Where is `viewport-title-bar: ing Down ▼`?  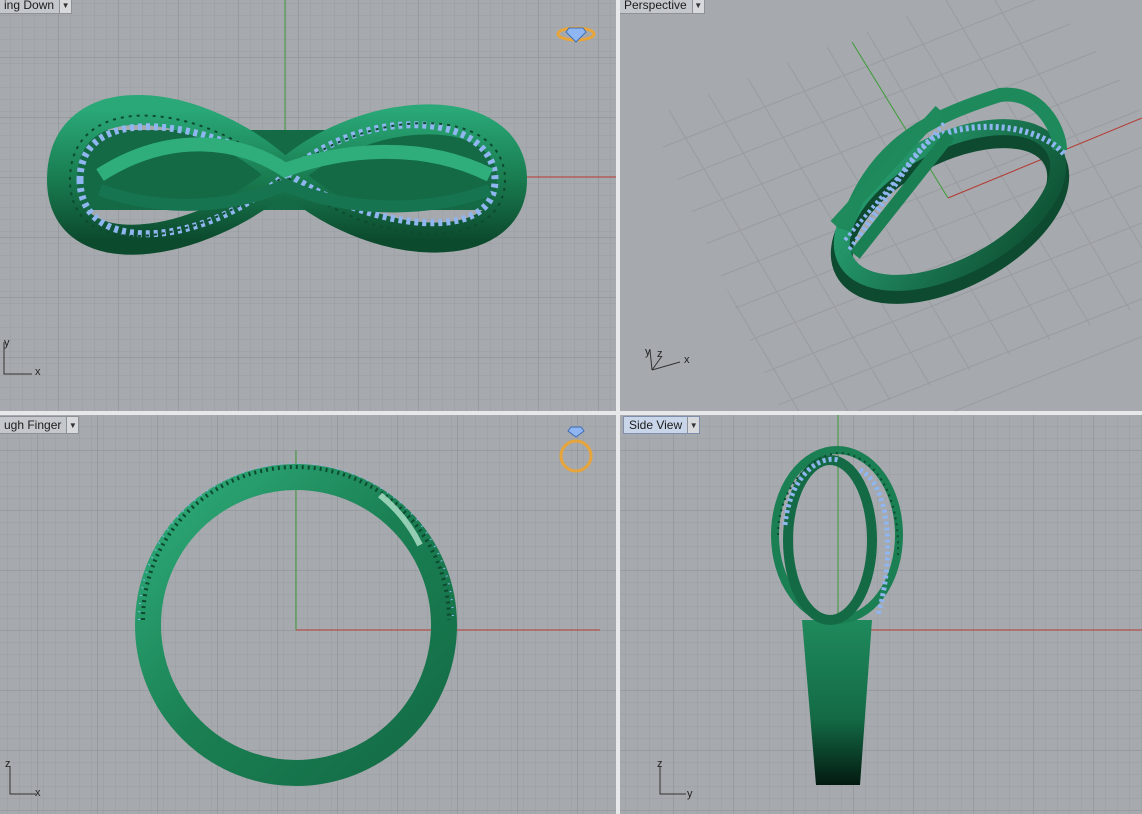 viewport-title-bar: ing Down ▼ is located at coordinates (36, 7).